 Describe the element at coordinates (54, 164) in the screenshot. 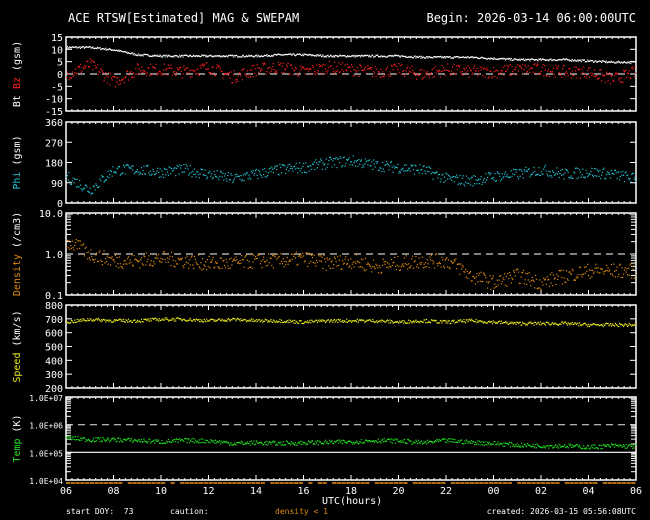

I see `y-tick-label: 180` at that location.